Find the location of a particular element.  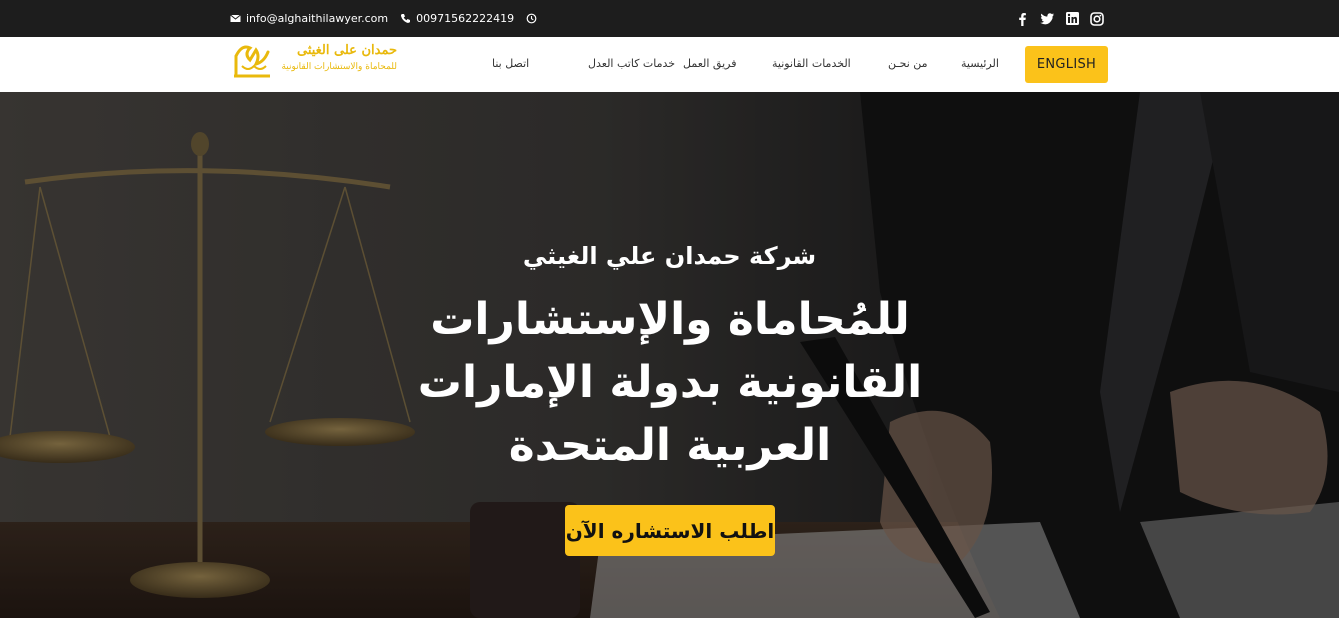

nav-item-notary-services: خدمات كاتب العدل is located at coordinates (631, 63).